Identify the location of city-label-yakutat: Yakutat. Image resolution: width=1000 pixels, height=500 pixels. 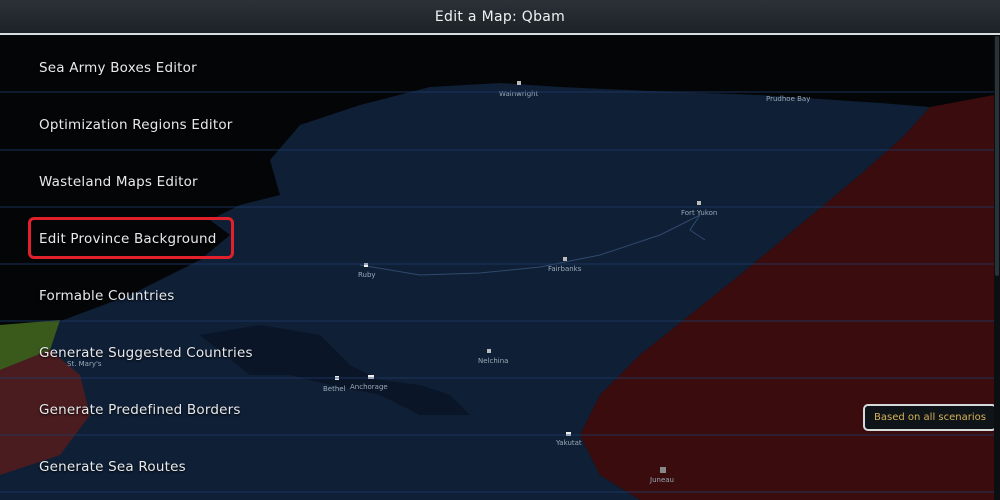
(568, 443).